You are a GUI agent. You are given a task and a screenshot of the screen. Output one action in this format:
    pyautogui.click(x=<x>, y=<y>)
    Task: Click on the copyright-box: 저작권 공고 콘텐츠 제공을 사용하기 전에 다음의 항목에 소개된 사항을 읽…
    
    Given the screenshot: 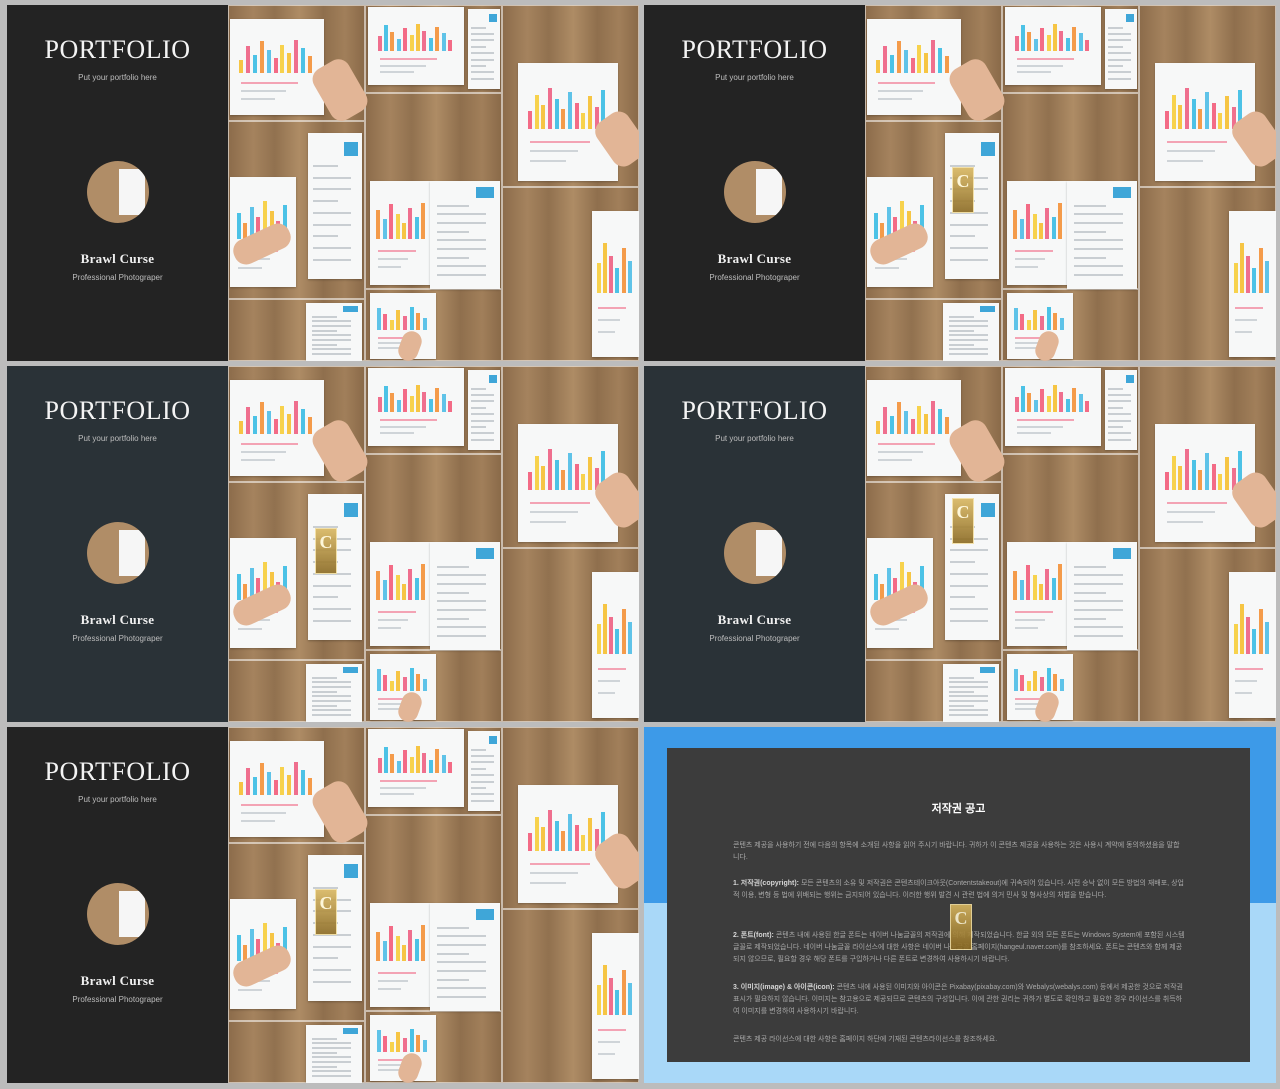 What is the action you would take?
    pyautogui.click(x=958, y=905)
    